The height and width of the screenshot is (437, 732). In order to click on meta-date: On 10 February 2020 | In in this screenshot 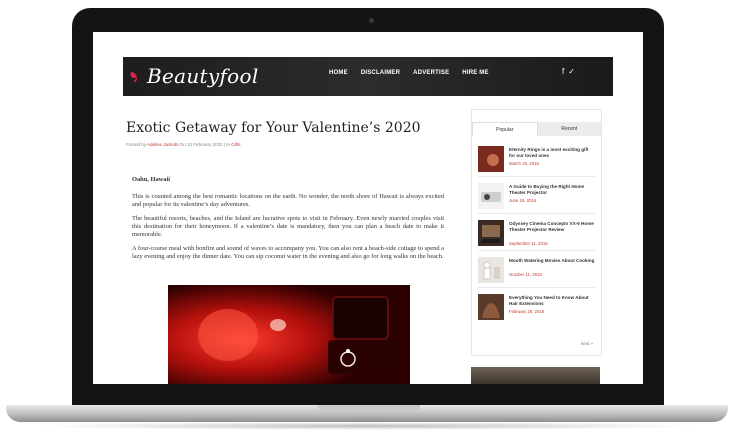, I will do `click(205, 144)`.